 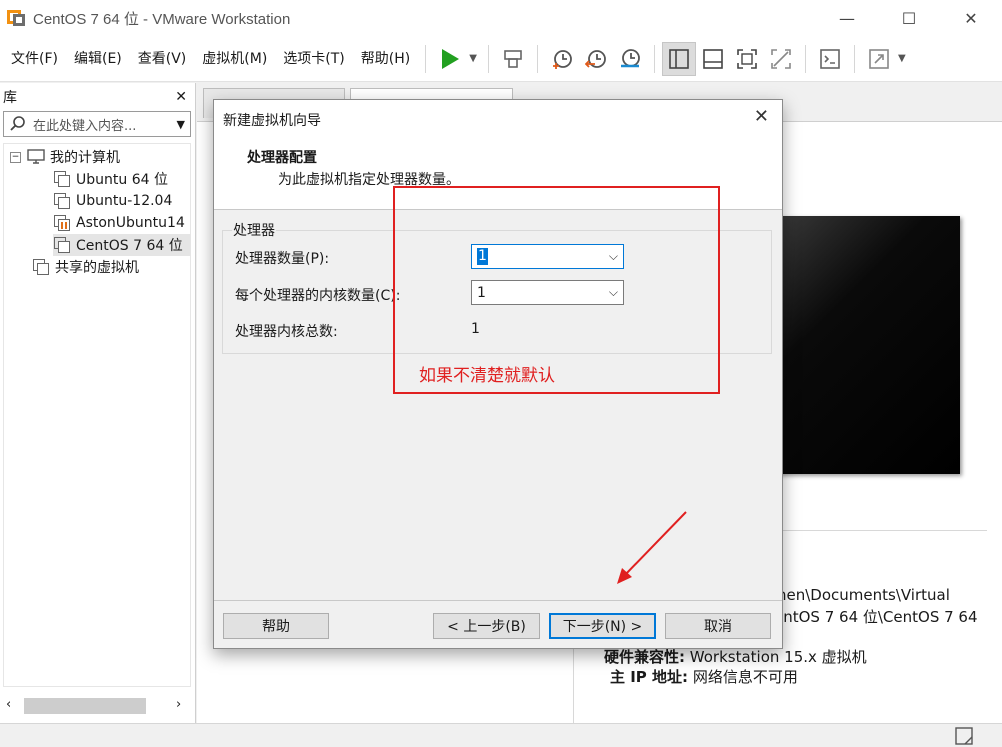 I want to click on stretch-dropdown-arrow-icon: ▼, so click(x=902, y=58).